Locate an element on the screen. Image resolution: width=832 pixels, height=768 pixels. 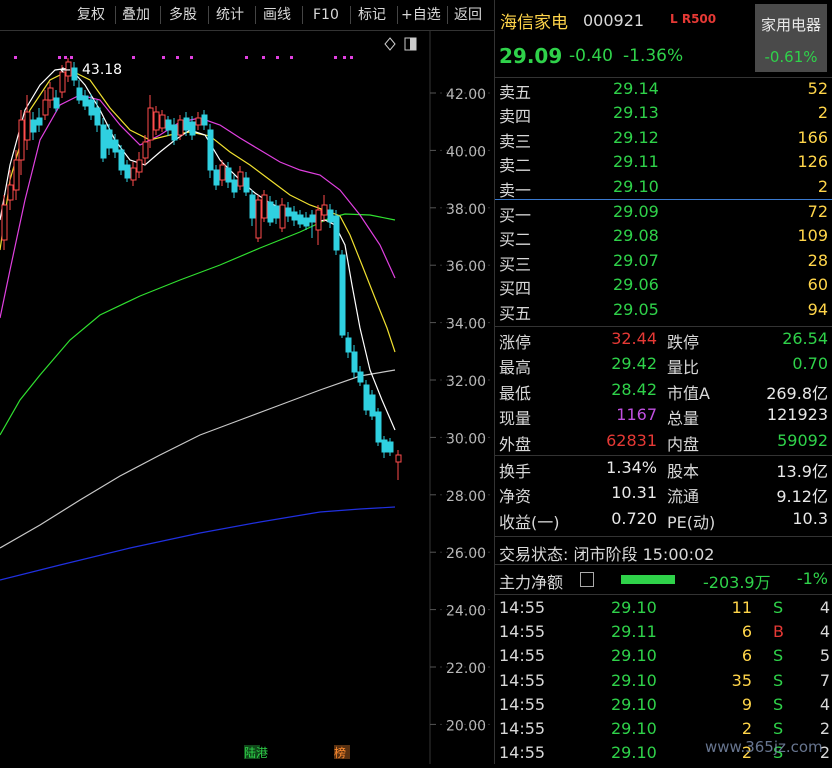
stats2-value: 0.720 is located at coordinates (634, 518).